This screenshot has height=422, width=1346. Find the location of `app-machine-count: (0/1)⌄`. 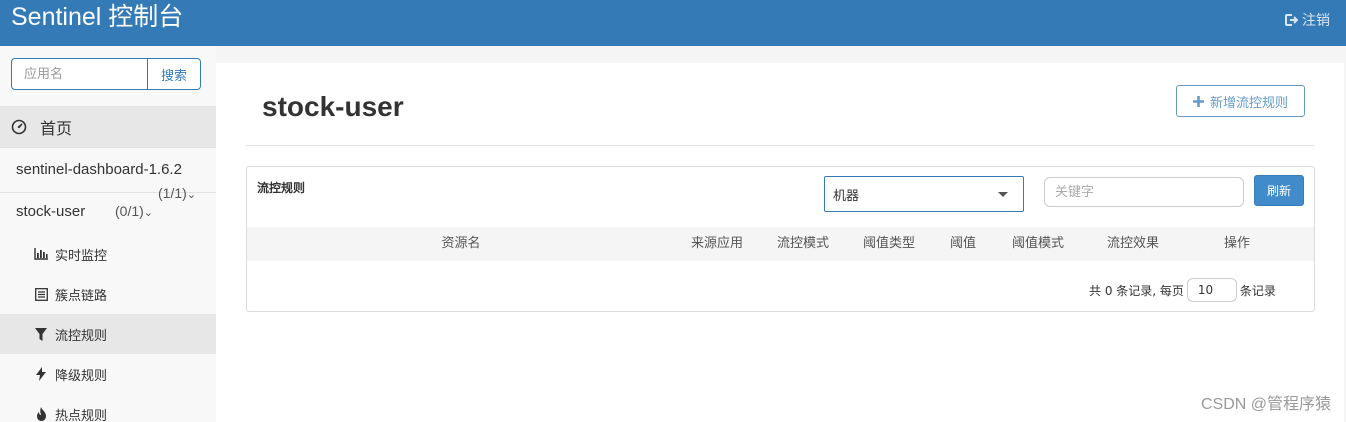

app-machine-count: (0/1)⌄ is located at coordinates (134, 211).